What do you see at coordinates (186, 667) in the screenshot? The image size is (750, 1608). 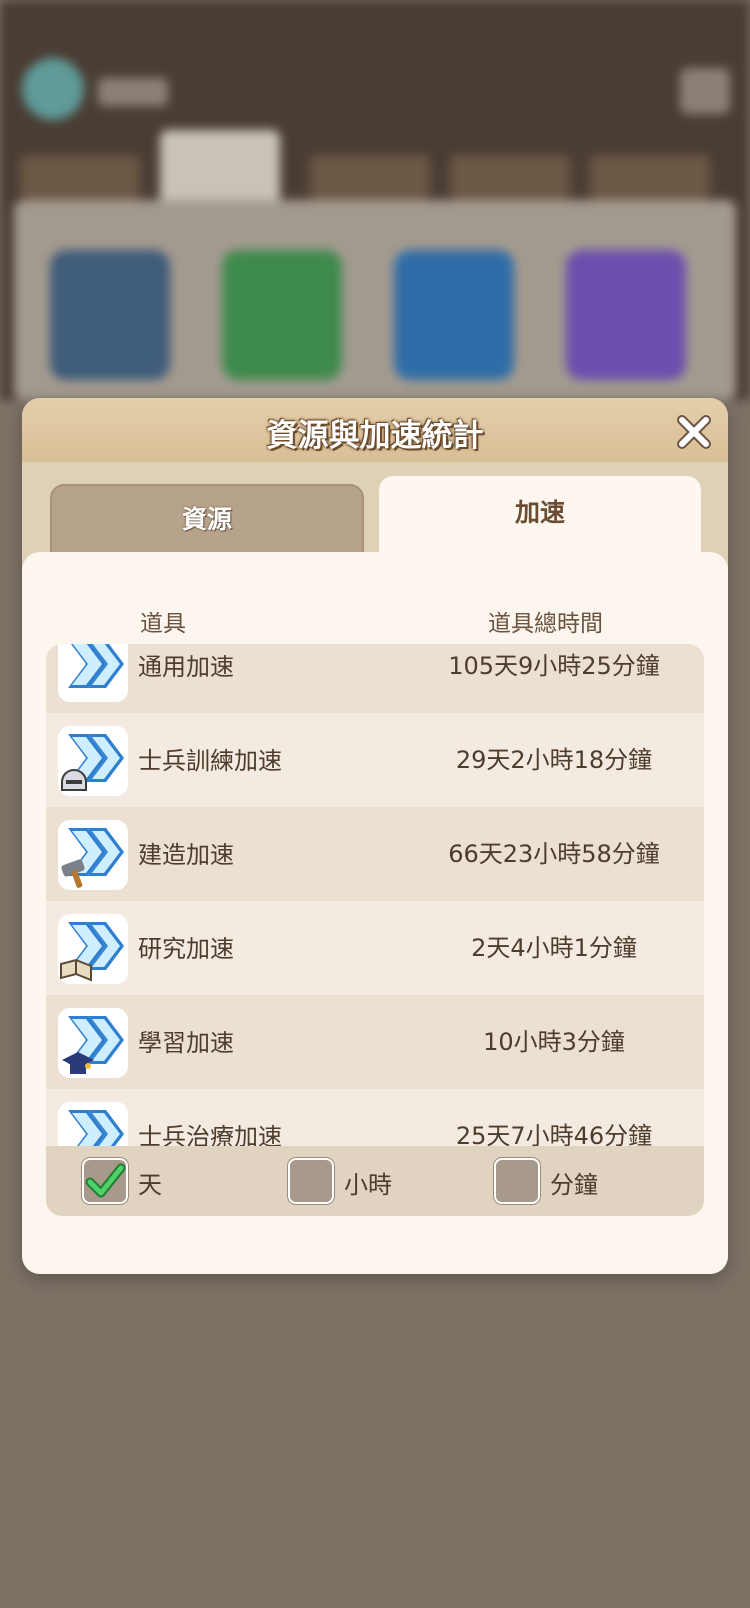 I see `item-name: 通用加速` at bounding box center [186, 667].